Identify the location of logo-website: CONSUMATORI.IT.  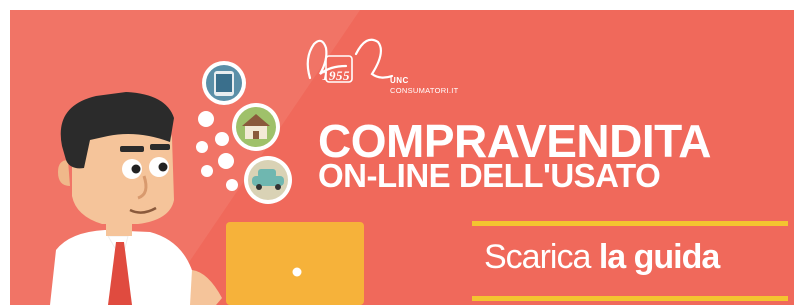
(424, 90).